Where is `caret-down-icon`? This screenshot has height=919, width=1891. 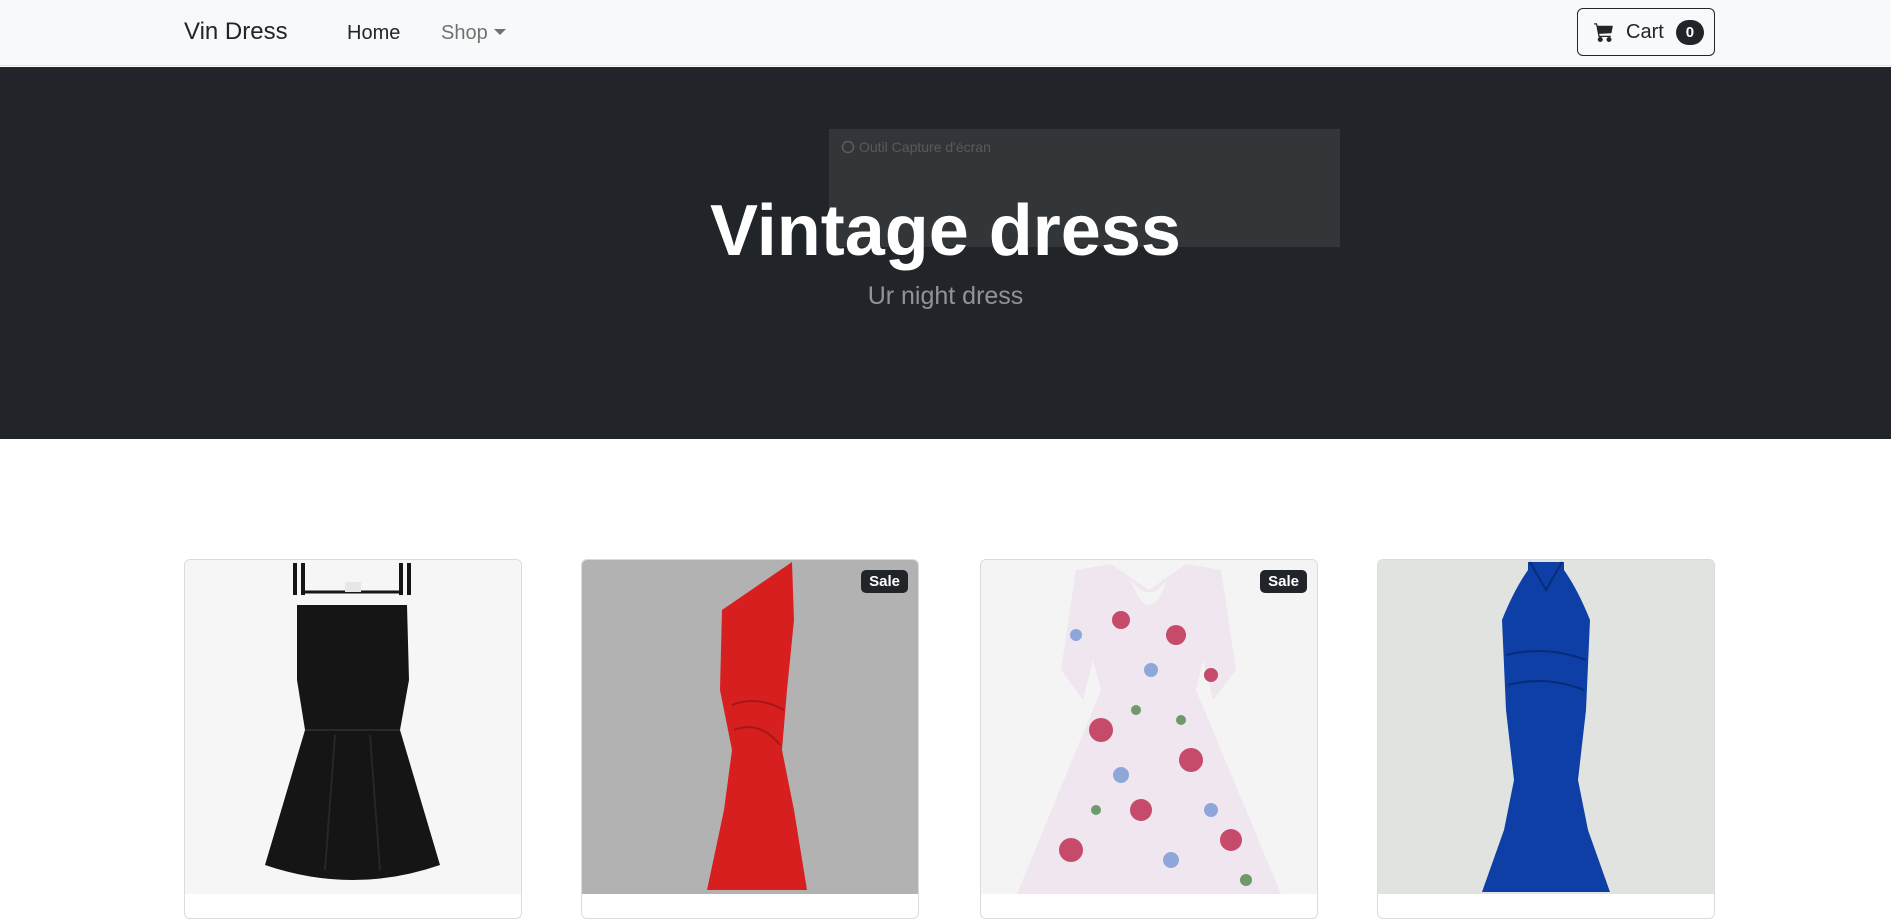
caret-down-icon is located at coordinates (499, 32).